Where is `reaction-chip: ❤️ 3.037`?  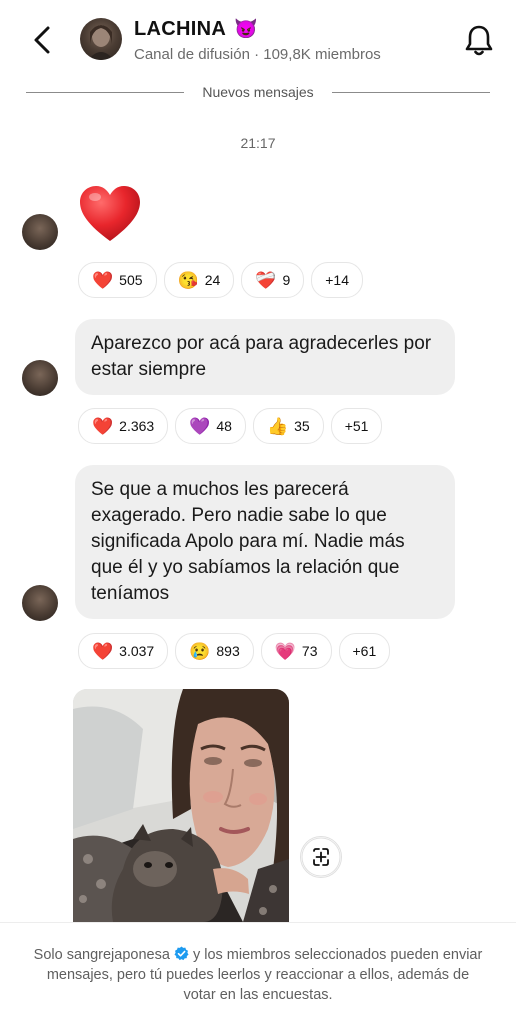 reaction-chip: ❤️ 3.037 is located at coordinates (123, 651).